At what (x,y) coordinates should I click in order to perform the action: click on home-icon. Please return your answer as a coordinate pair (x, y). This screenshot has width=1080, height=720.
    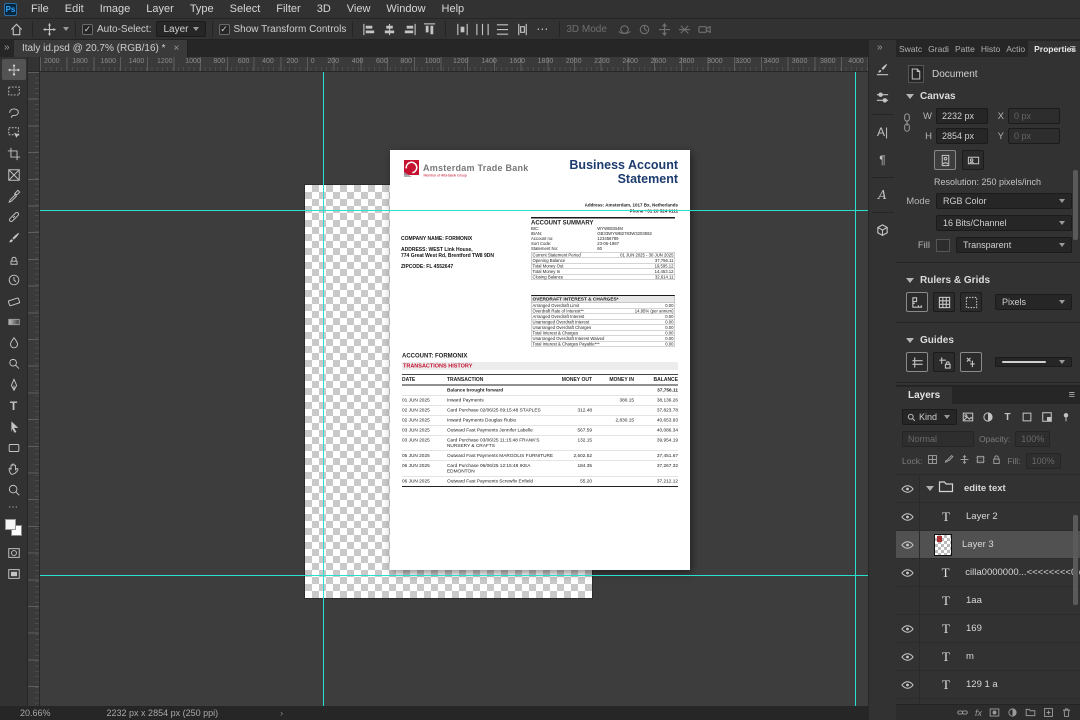
    Looking at the image, I should click on (16, 29).